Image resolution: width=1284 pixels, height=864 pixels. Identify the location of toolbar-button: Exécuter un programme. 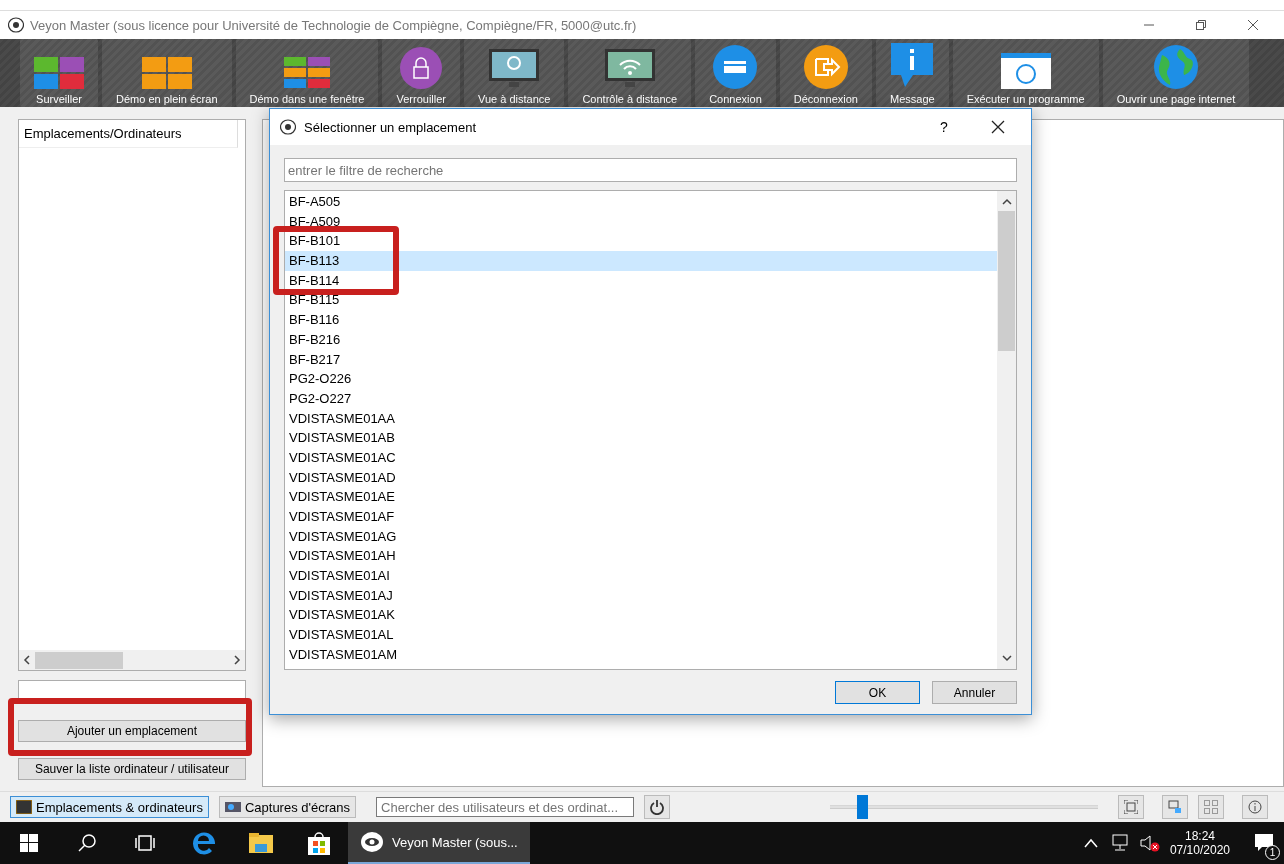
(1025, 73).